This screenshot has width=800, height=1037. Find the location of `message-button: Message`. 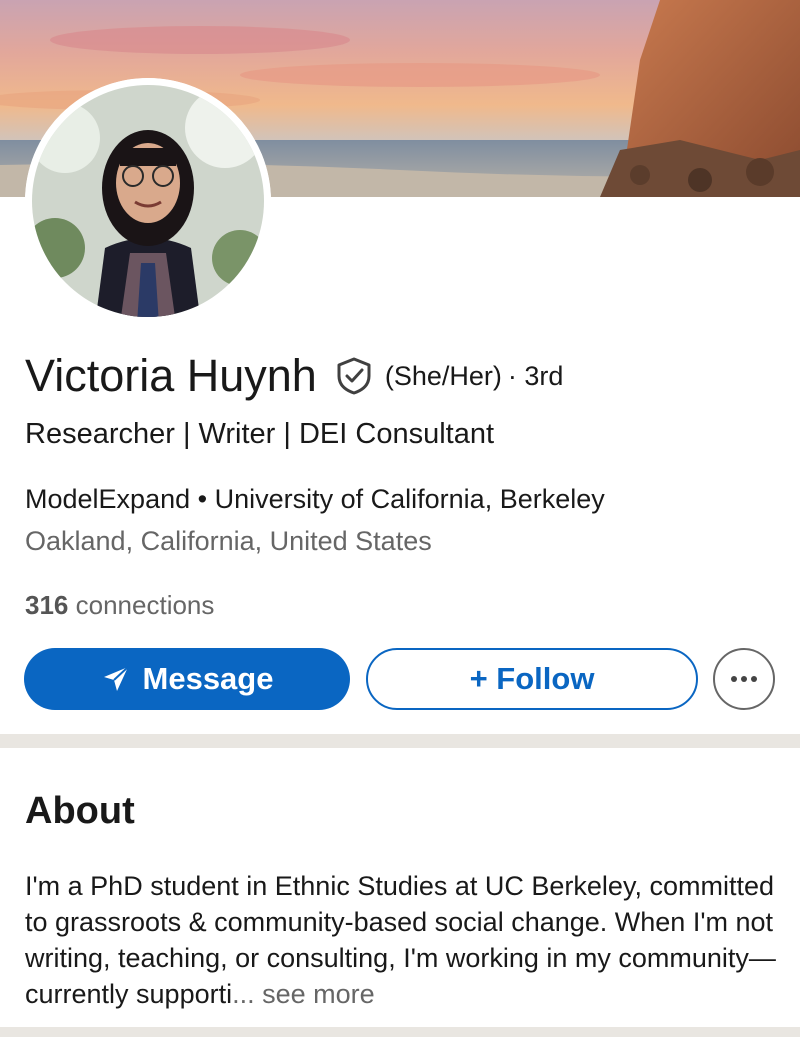

message-button: Message is located at coordinates (187, 679).